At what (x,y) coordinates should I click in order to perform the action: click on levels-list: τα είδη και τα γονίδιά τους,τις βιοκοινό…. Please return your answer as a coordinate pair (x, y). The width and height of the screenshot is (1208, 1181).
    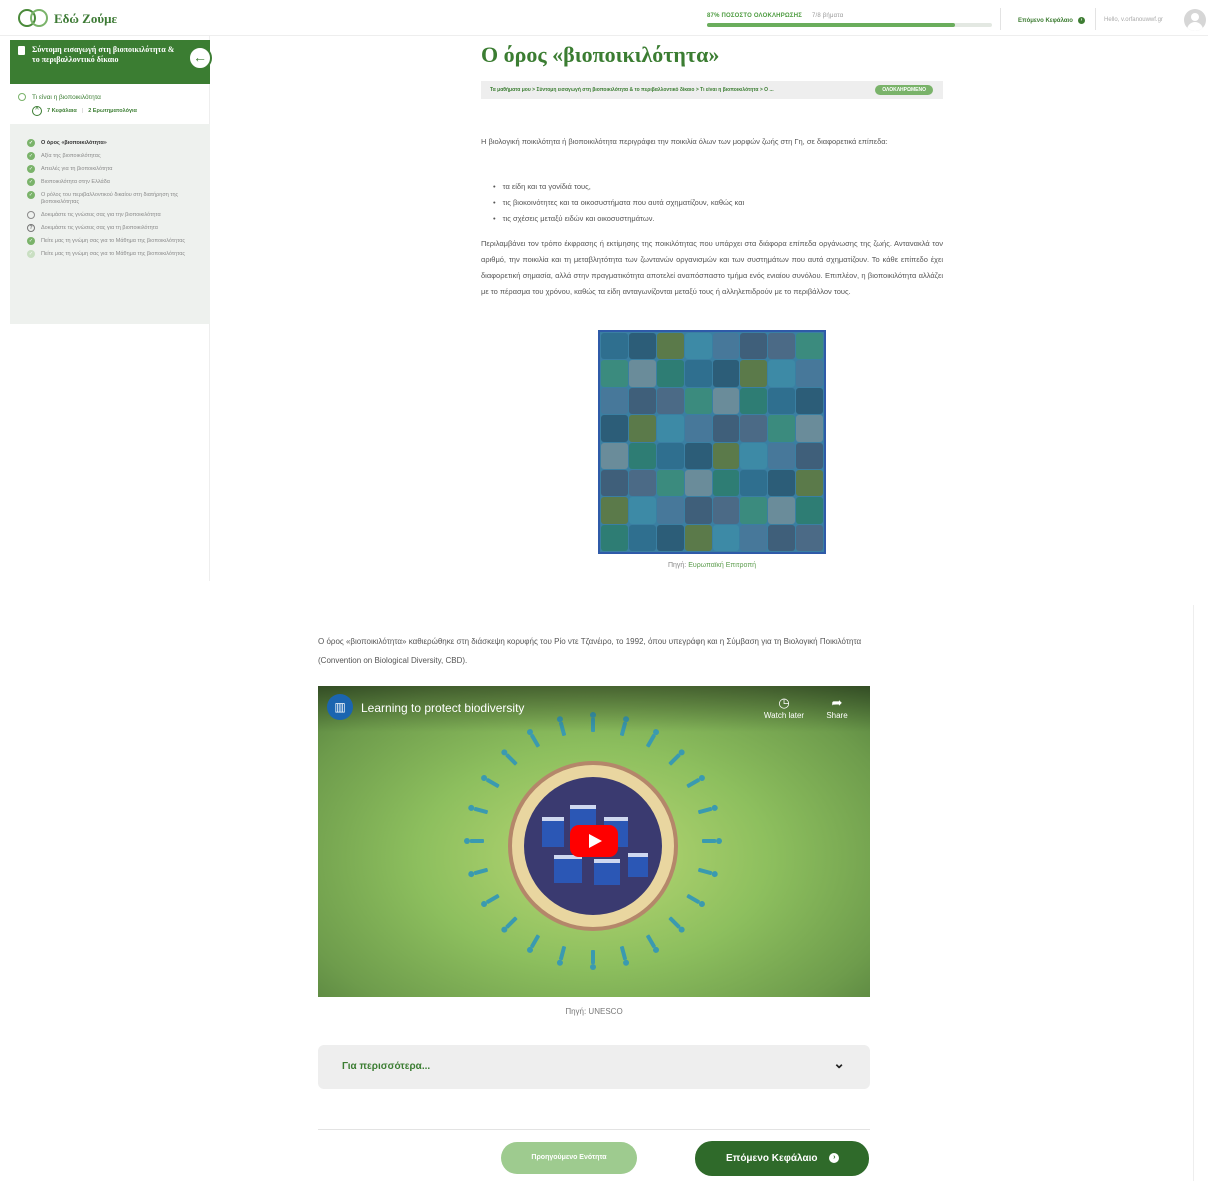
    Looking at the image, I should click on (619, 203).